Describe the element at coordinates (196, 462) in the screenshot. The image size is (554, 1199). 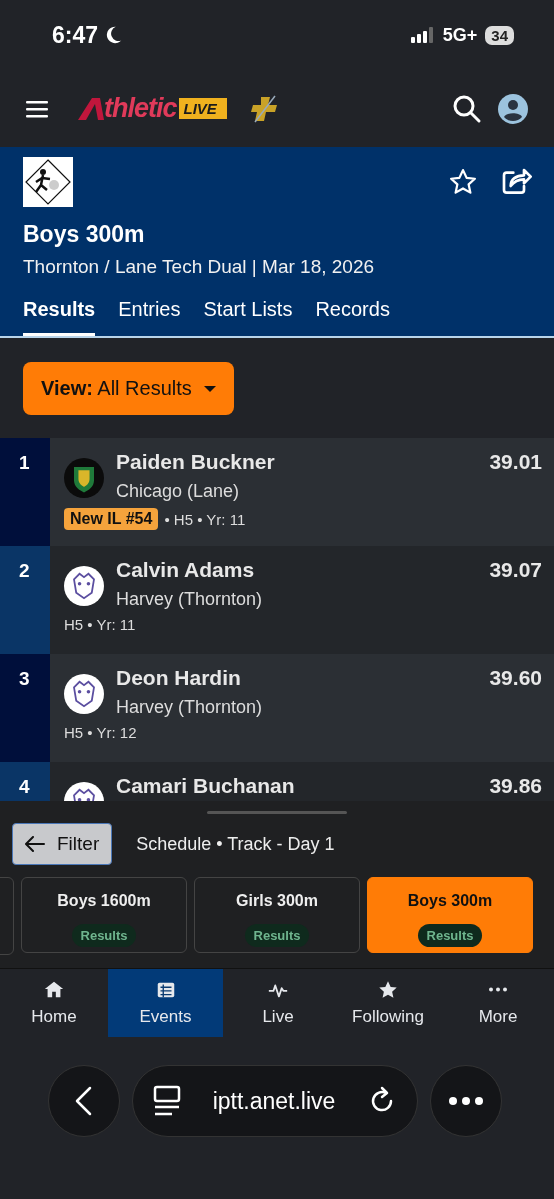
I see `athlete-name: Paiden Buckner` at that location.